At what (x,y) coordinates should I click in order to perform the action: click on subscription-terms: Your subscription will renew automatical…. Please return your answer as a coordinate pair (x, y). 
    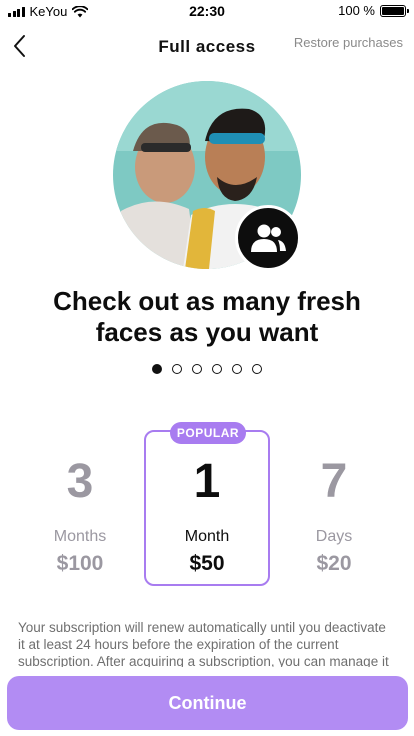
    Looking at the image, I should click on (203, 643).